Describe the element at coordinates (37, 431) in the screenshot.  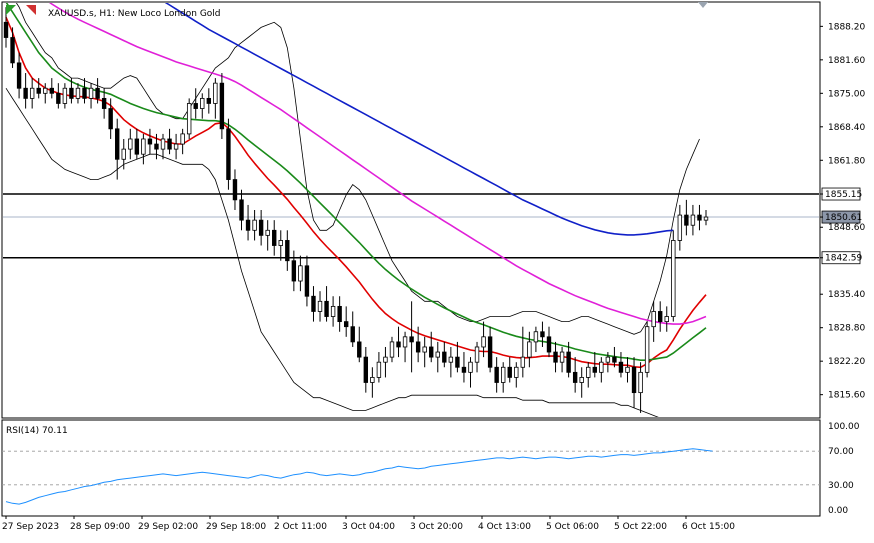
I see `rsi-title: RSI(14) 70.11` at that location.